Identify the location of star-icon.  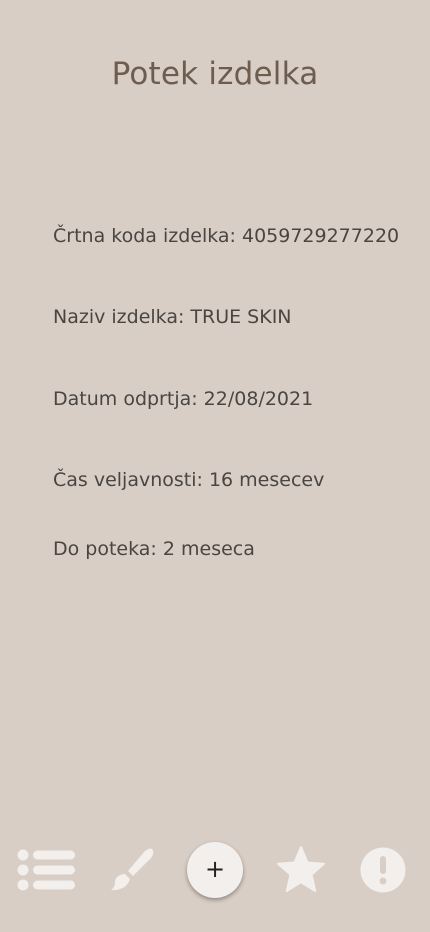
(301, 869).